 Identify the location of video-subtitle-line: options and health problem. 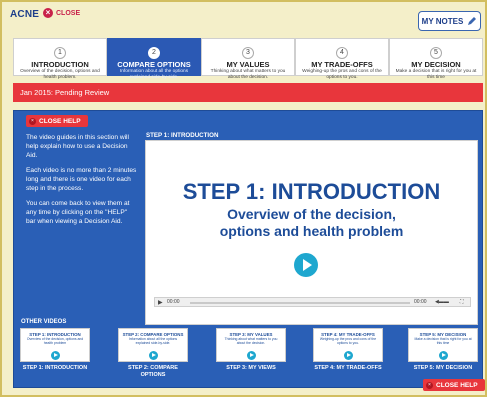
(311, 231).